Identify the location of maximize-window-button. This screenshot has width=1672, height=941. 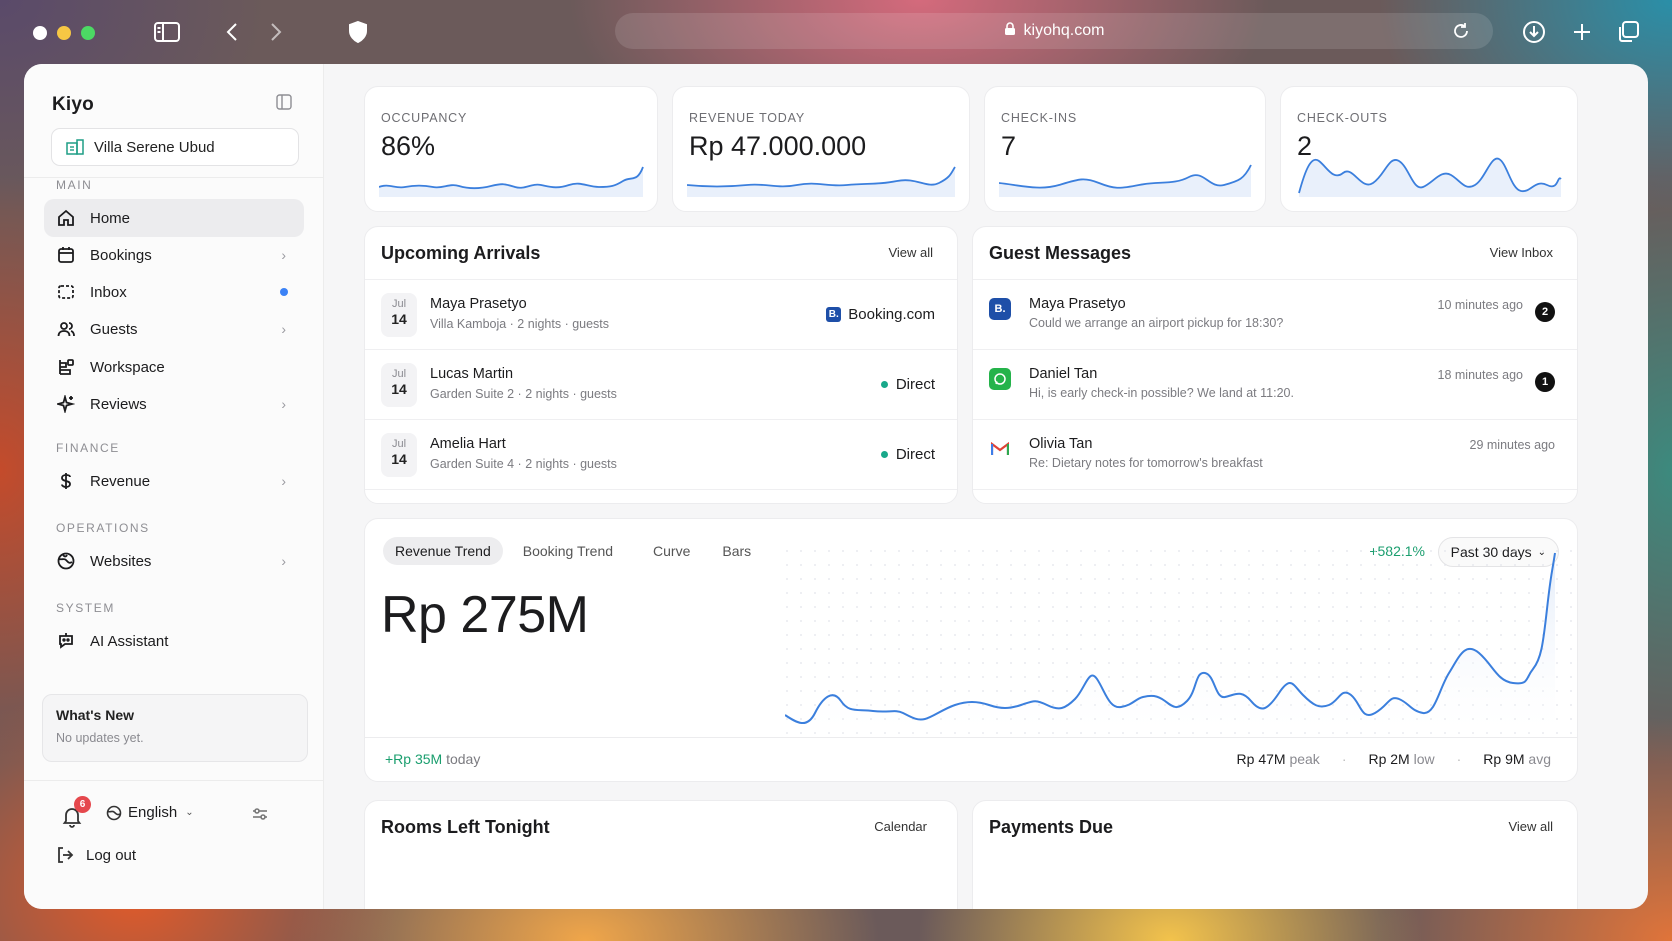
(88, 33).